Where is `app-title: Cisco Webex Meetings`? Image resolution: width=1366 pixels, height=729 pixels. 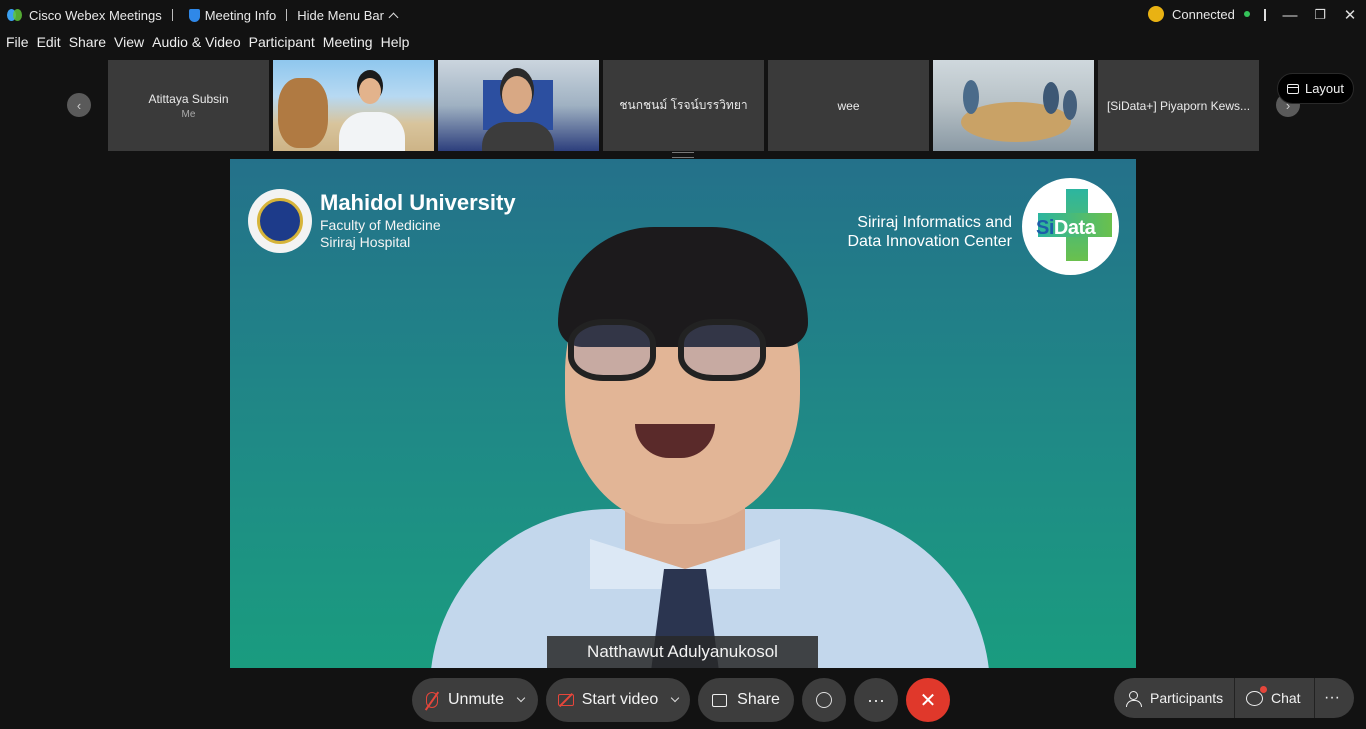
app-title: Cisco Webex Meetings is located at coordinates (95, 15).